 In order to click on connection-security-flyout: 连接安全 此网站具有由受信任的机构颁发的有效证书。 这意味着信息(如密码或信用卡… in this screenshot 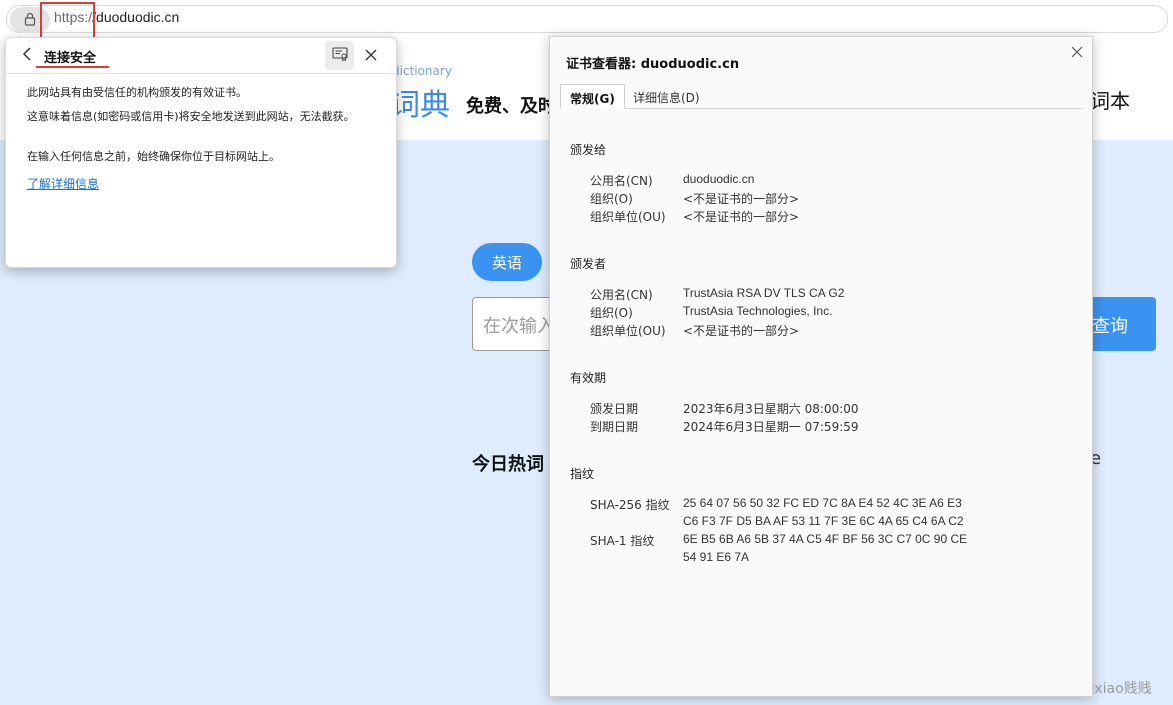, I will do `click(201, 152)`.